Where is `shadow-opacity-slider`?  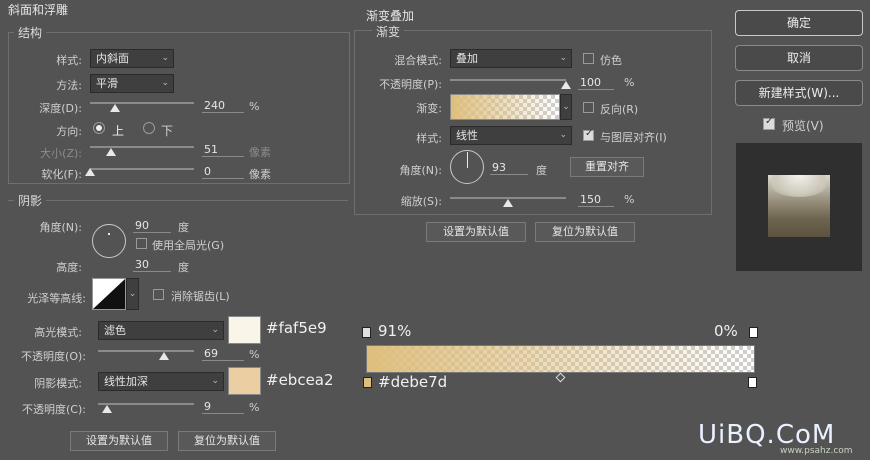
shadow-opacity-slider is located at coordinates (146, 404).